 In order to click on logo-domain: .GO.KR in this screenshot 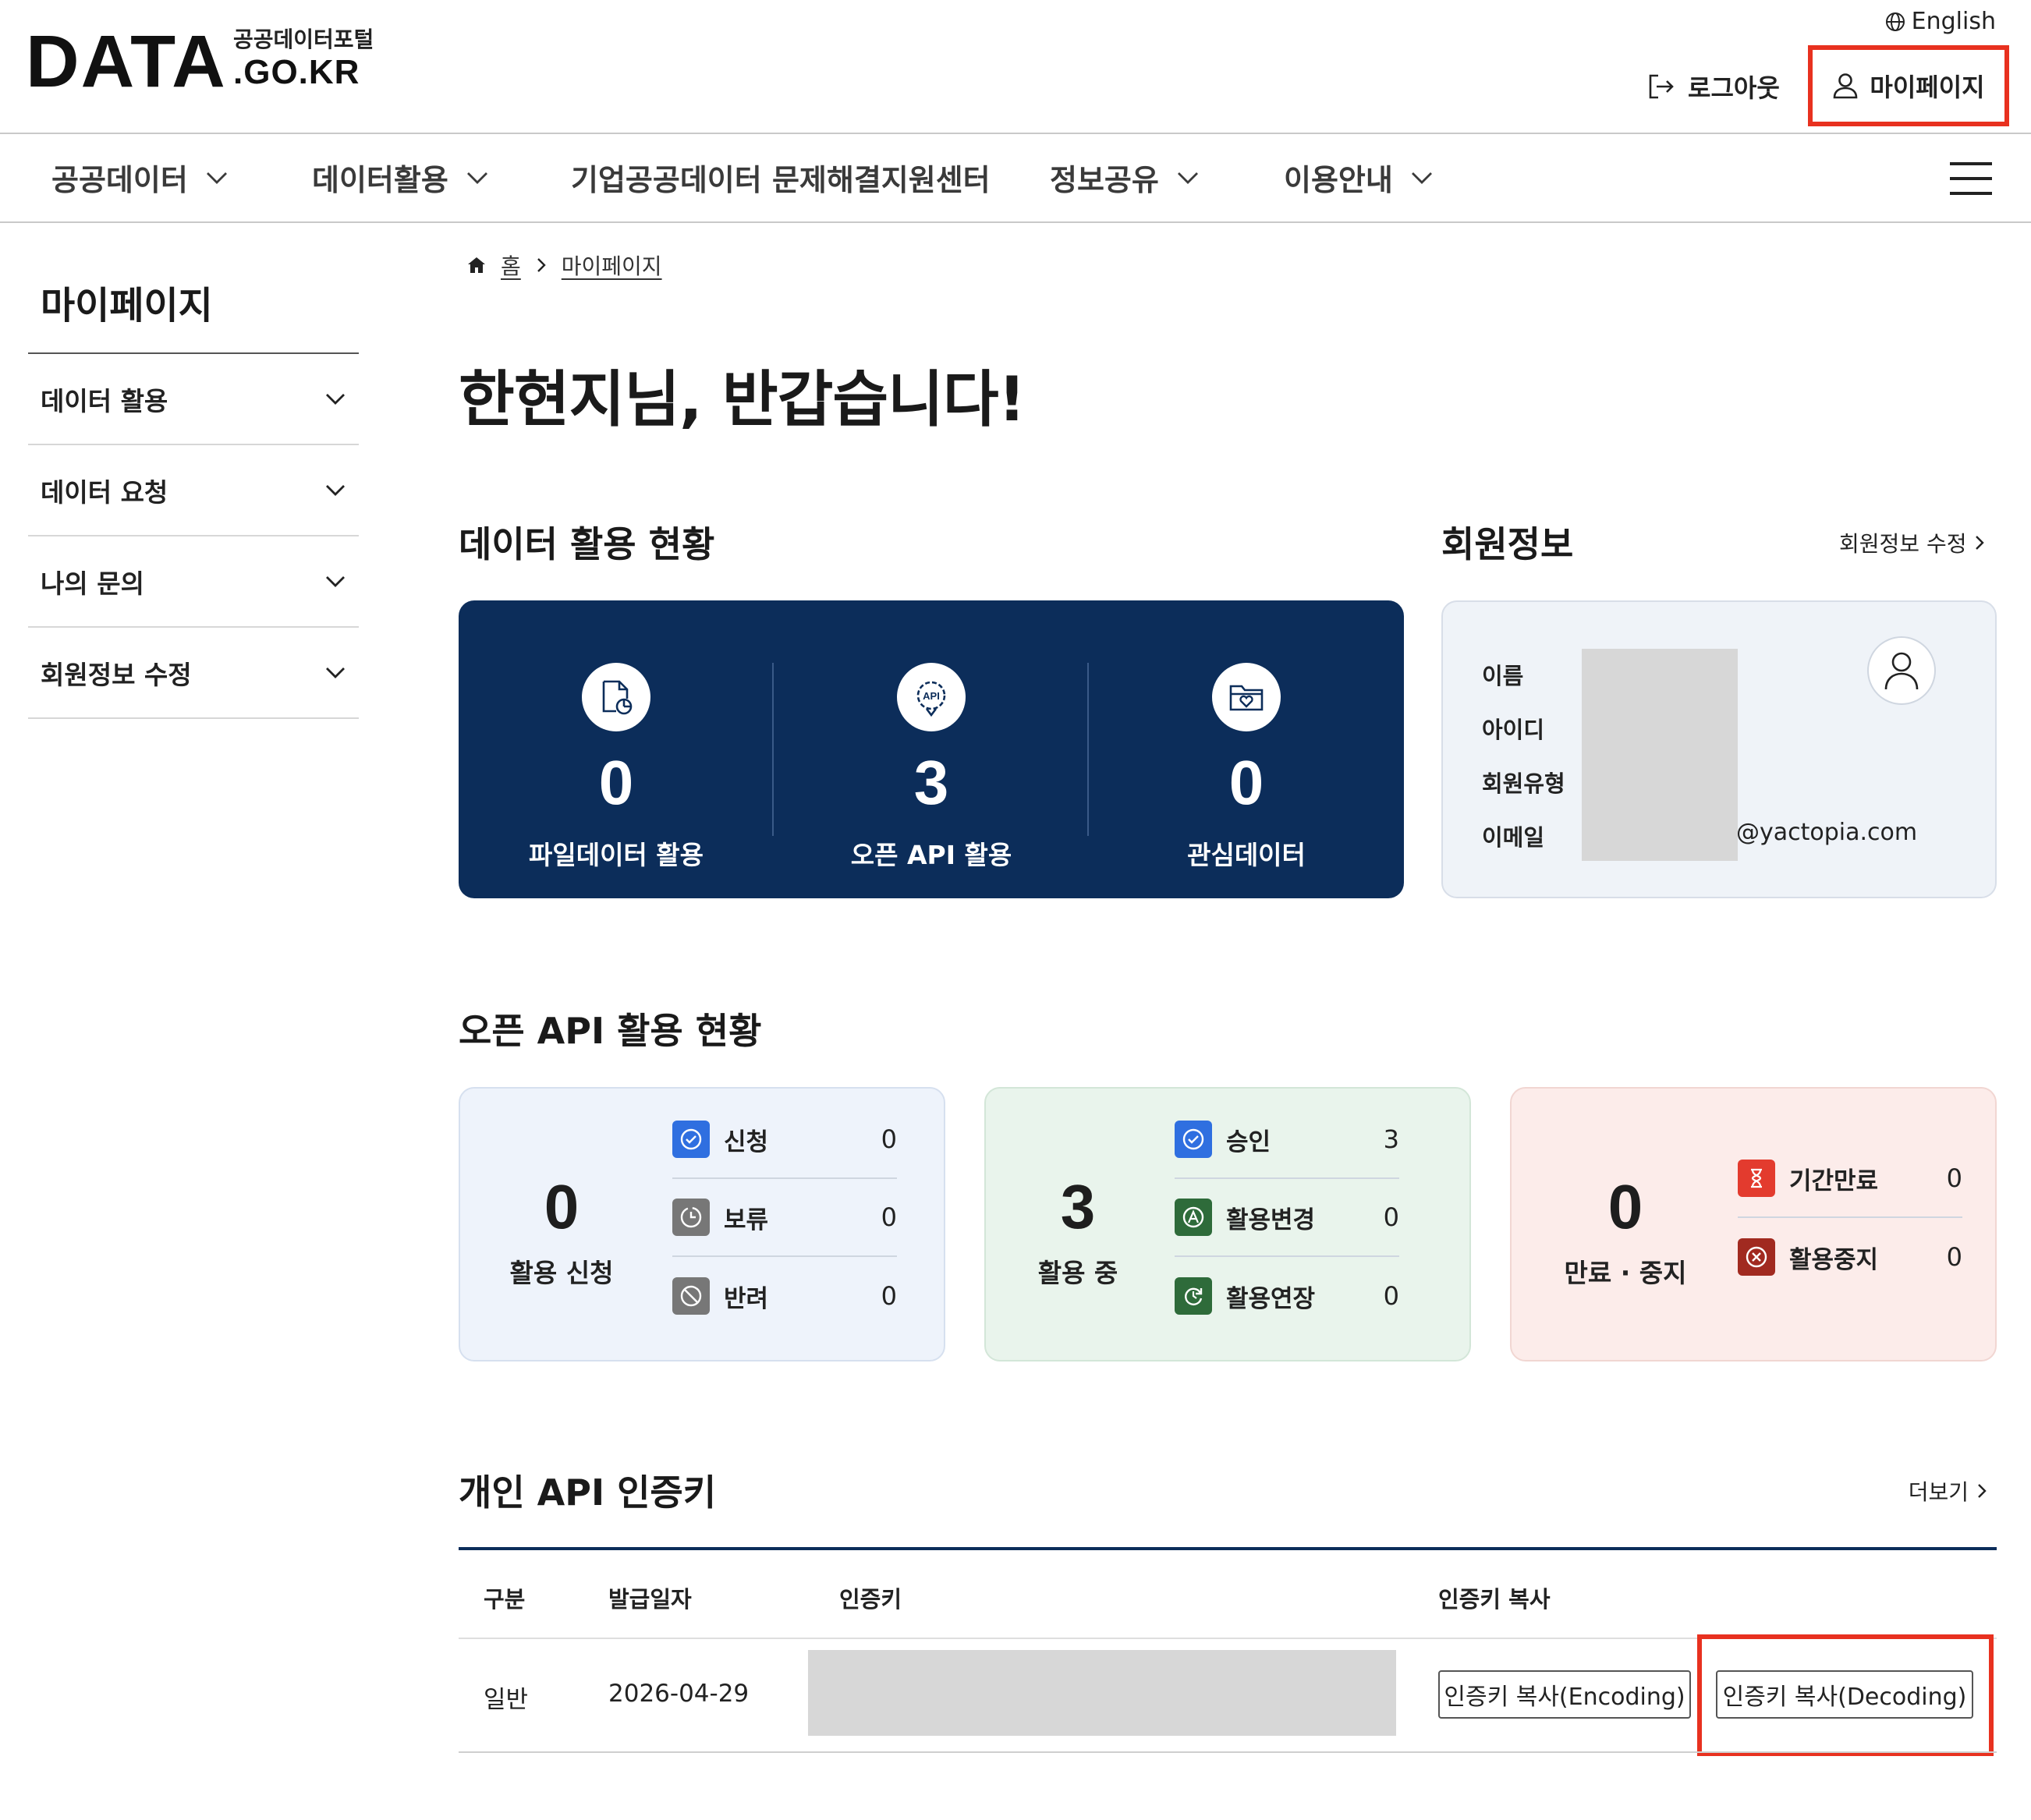, I will do `click(297, 72)`.